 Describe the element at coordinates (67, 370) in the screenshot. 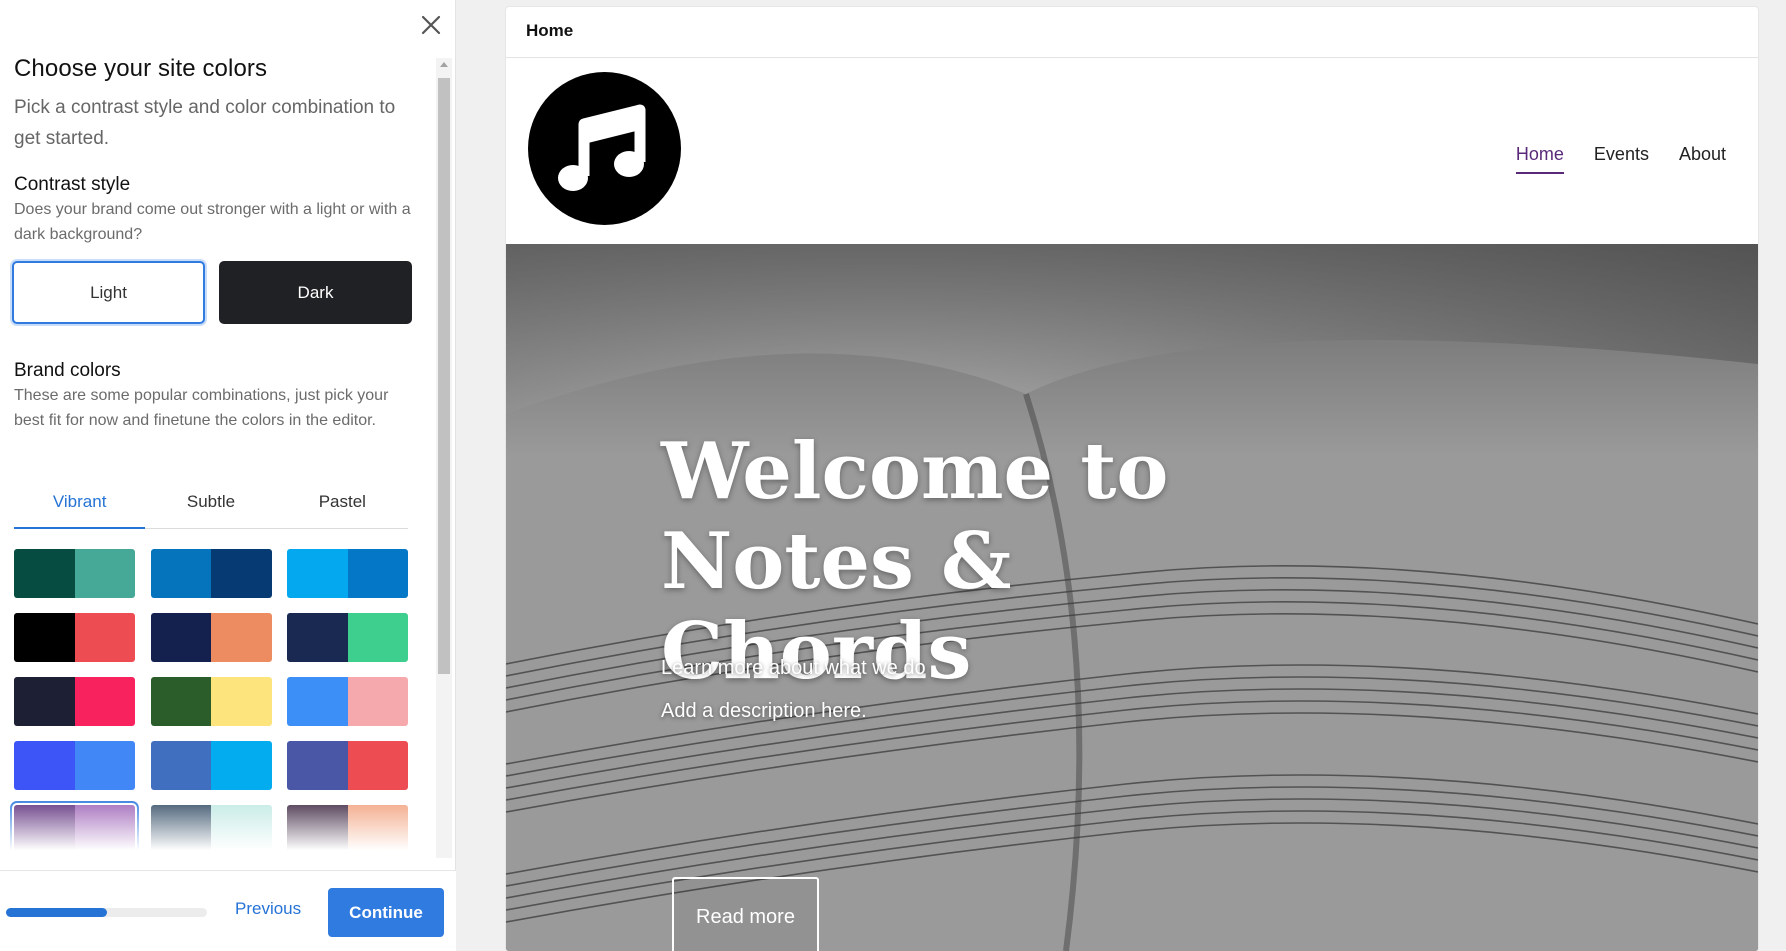

I see `brand-colors-title: Brand colors` at that location.